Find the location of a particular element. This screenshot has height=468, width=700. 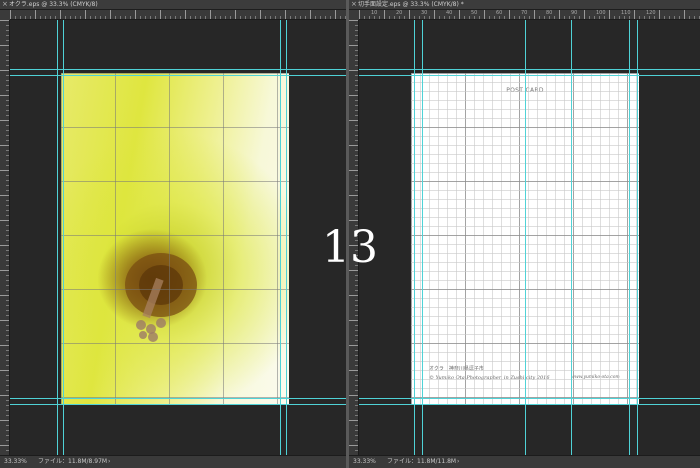

horizontal-ruler is located at coordinates (178, 15).